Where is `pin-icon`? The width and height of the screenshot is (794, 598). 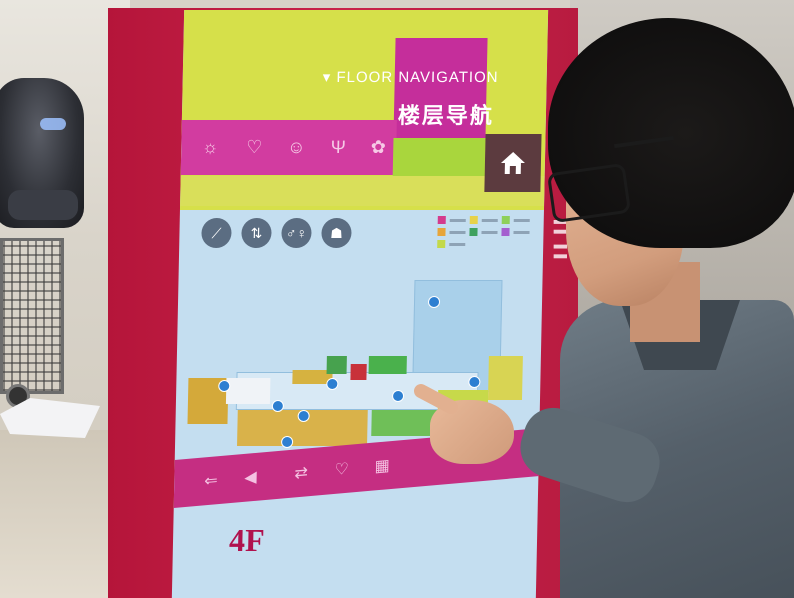 pin-icon is located at coordinates (287, 442).